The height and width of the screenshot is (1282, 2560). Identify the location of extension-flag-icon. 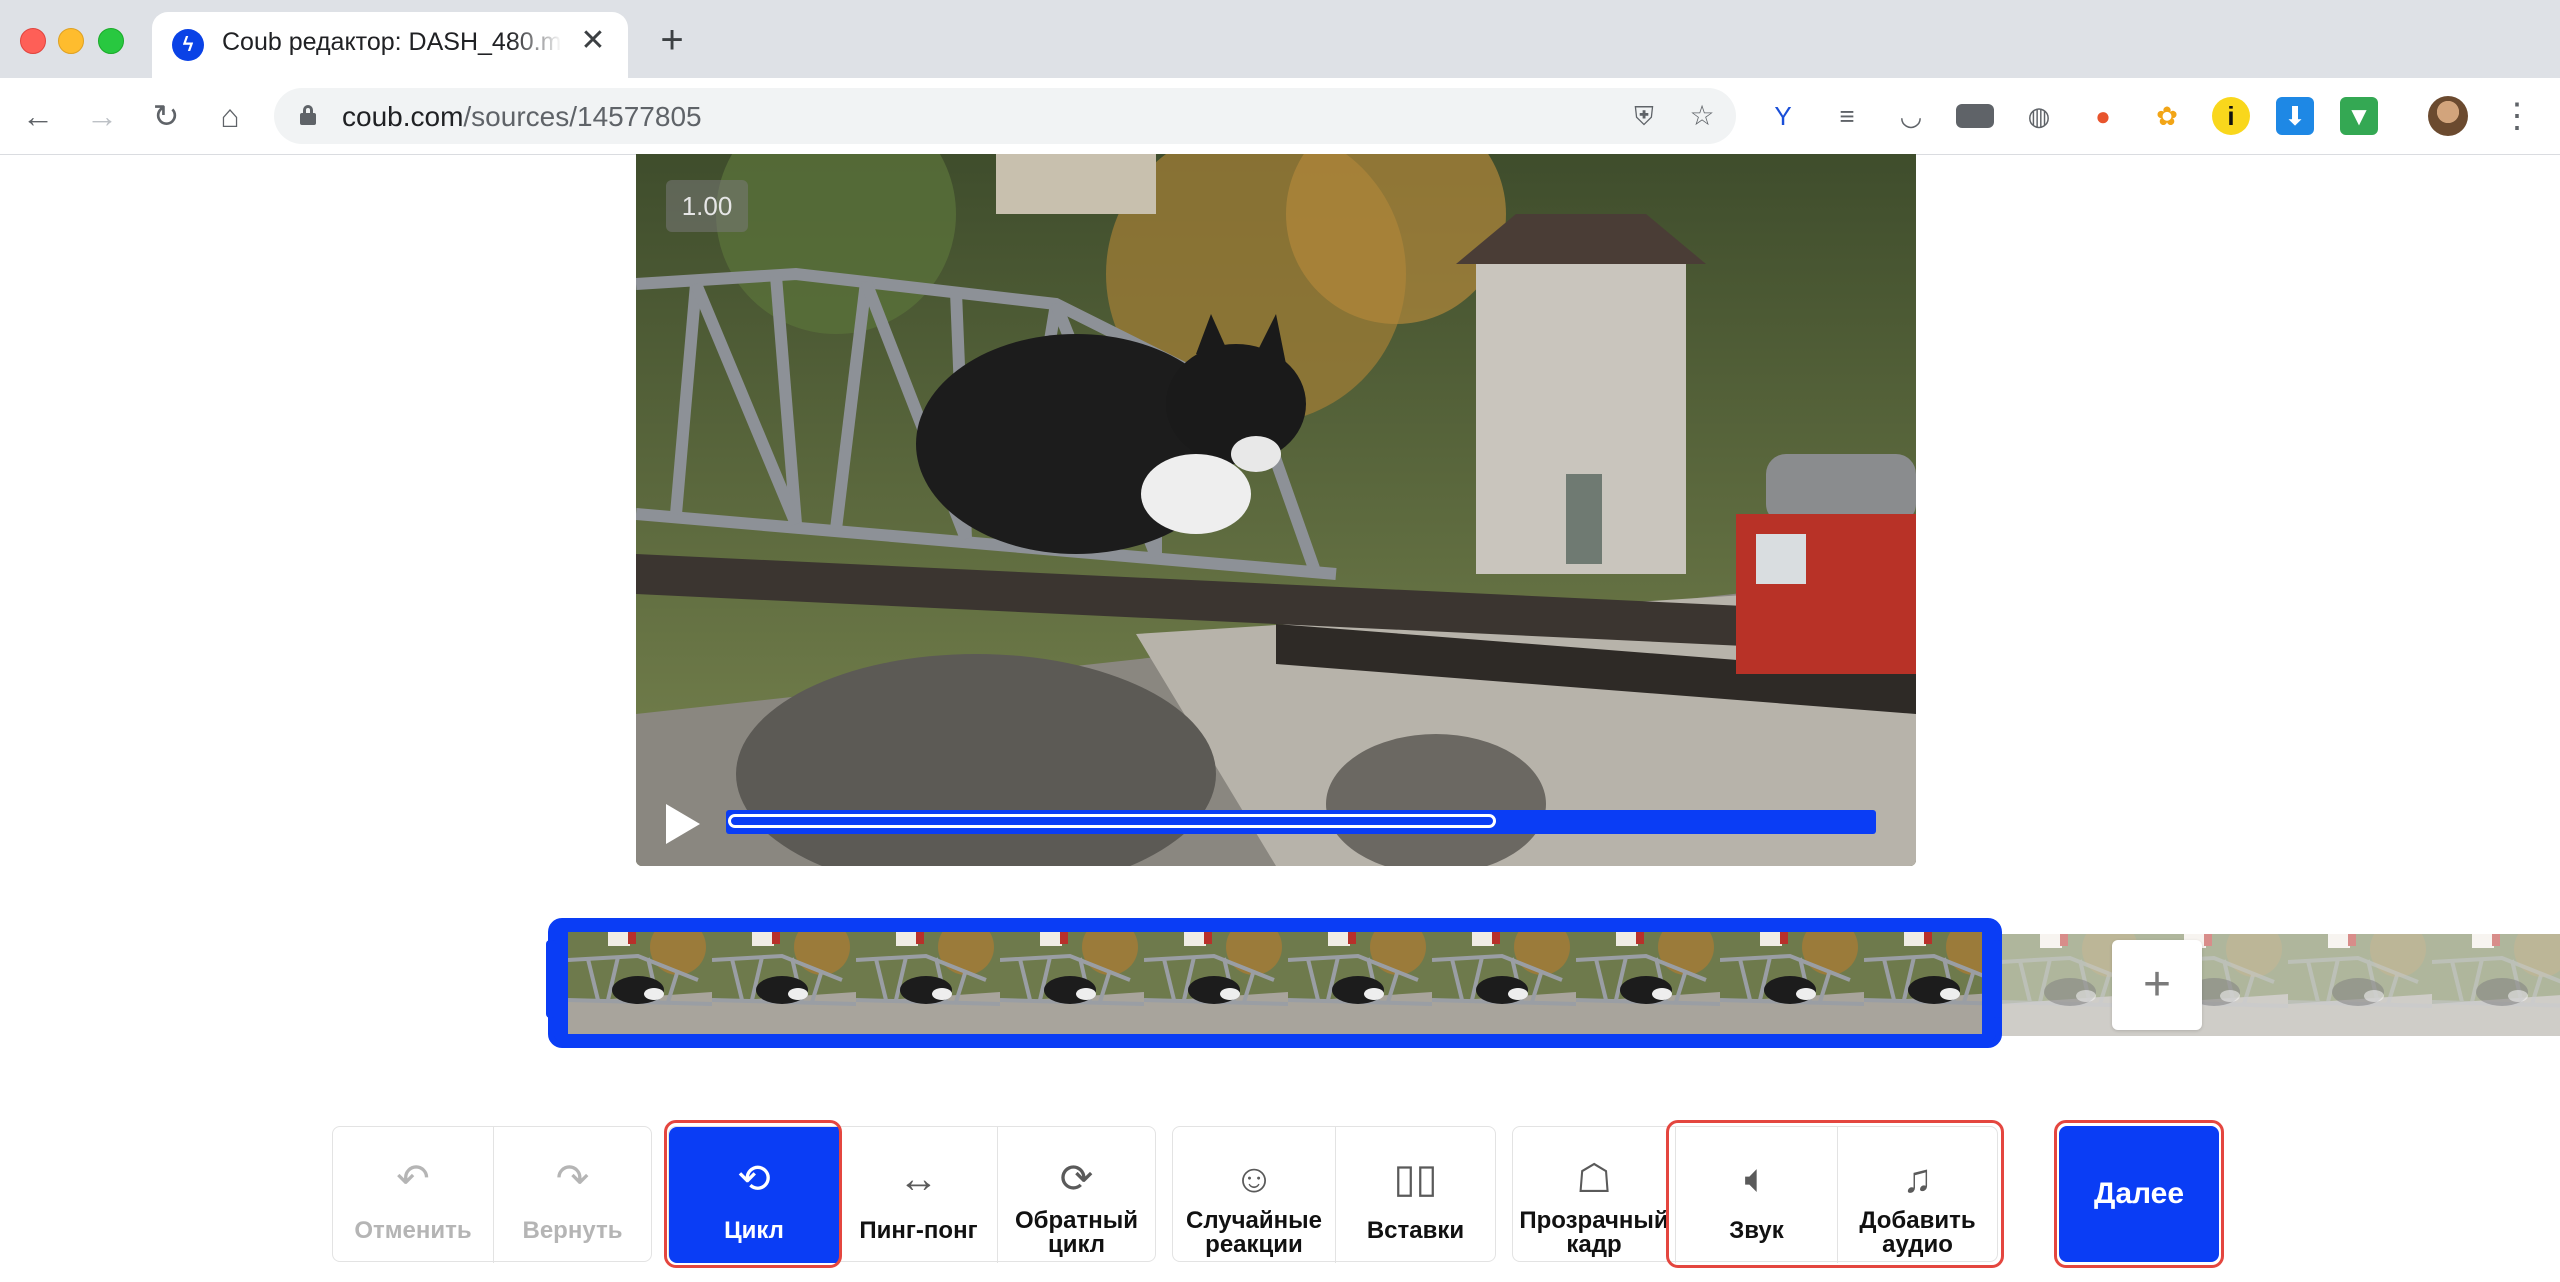
(1975, 116).